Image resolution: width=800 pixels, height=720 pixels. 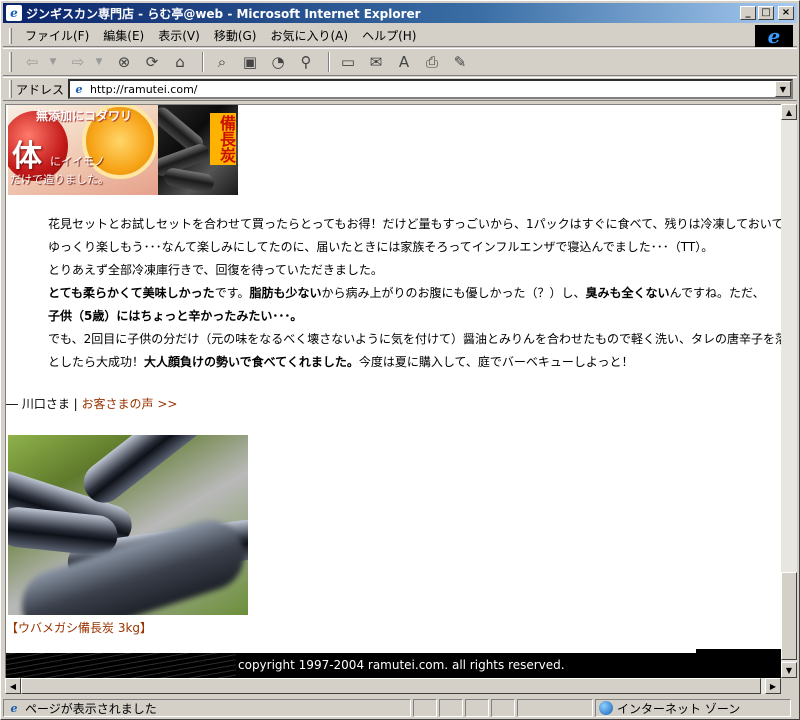 I want to click on horizontal-scroll-thumb, so click(x=391, y=686).